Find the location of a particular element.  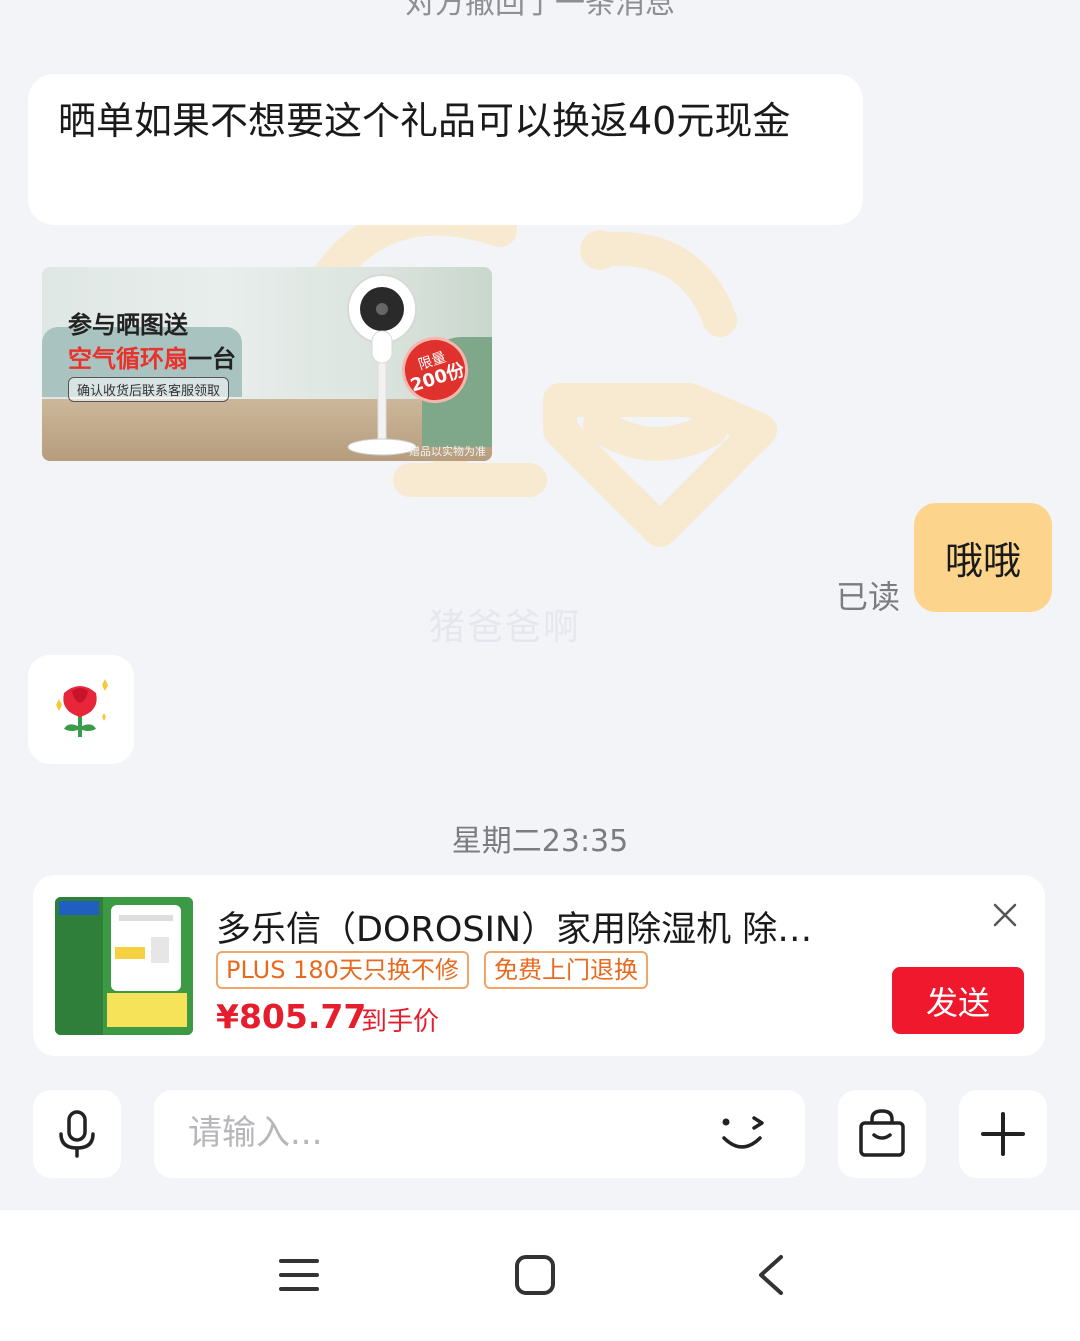

promo-line-2-rest: 一台 is located at coordinates (212, 359).